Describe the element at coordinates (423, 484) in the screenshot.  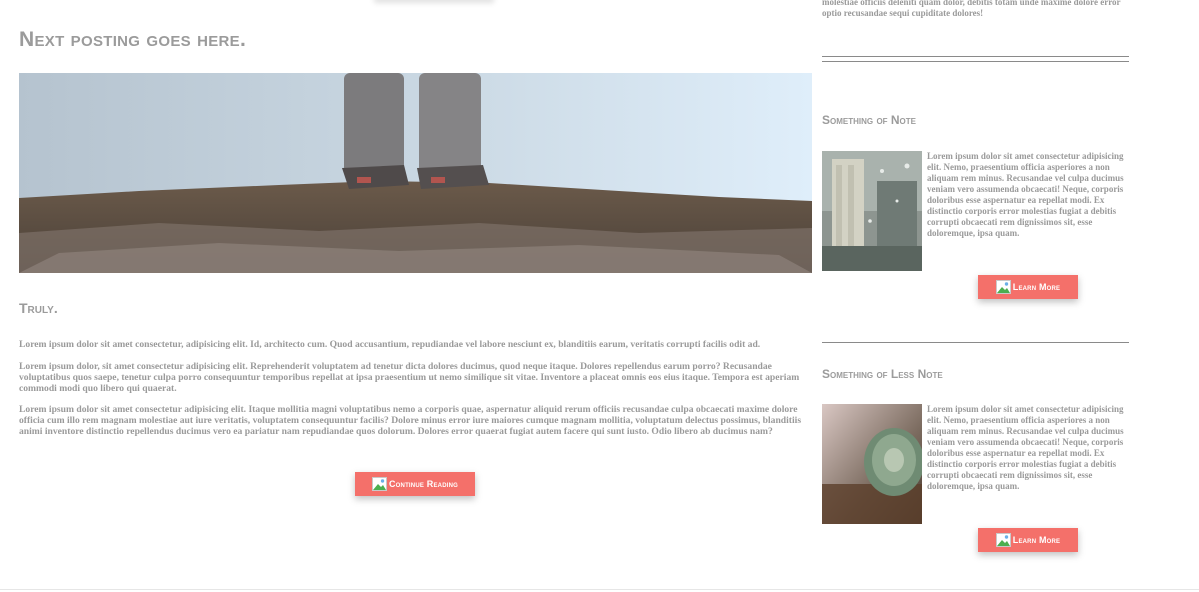
I see `continue-reading-label: Continue Reading` at that location.